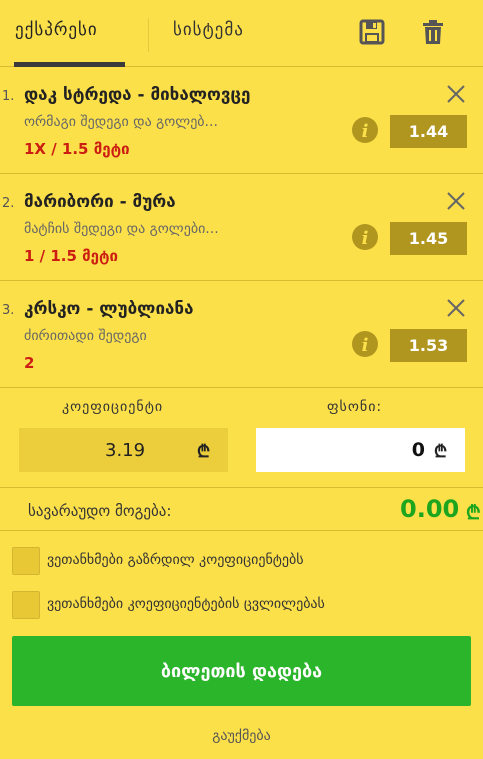 The height and width of the screenshot is (759, 483). Describe the element at coordinates (137, 95) in the screenshot. I see `bet-event-title: დაკ სტრედა - მიხალოვცე` at that location.